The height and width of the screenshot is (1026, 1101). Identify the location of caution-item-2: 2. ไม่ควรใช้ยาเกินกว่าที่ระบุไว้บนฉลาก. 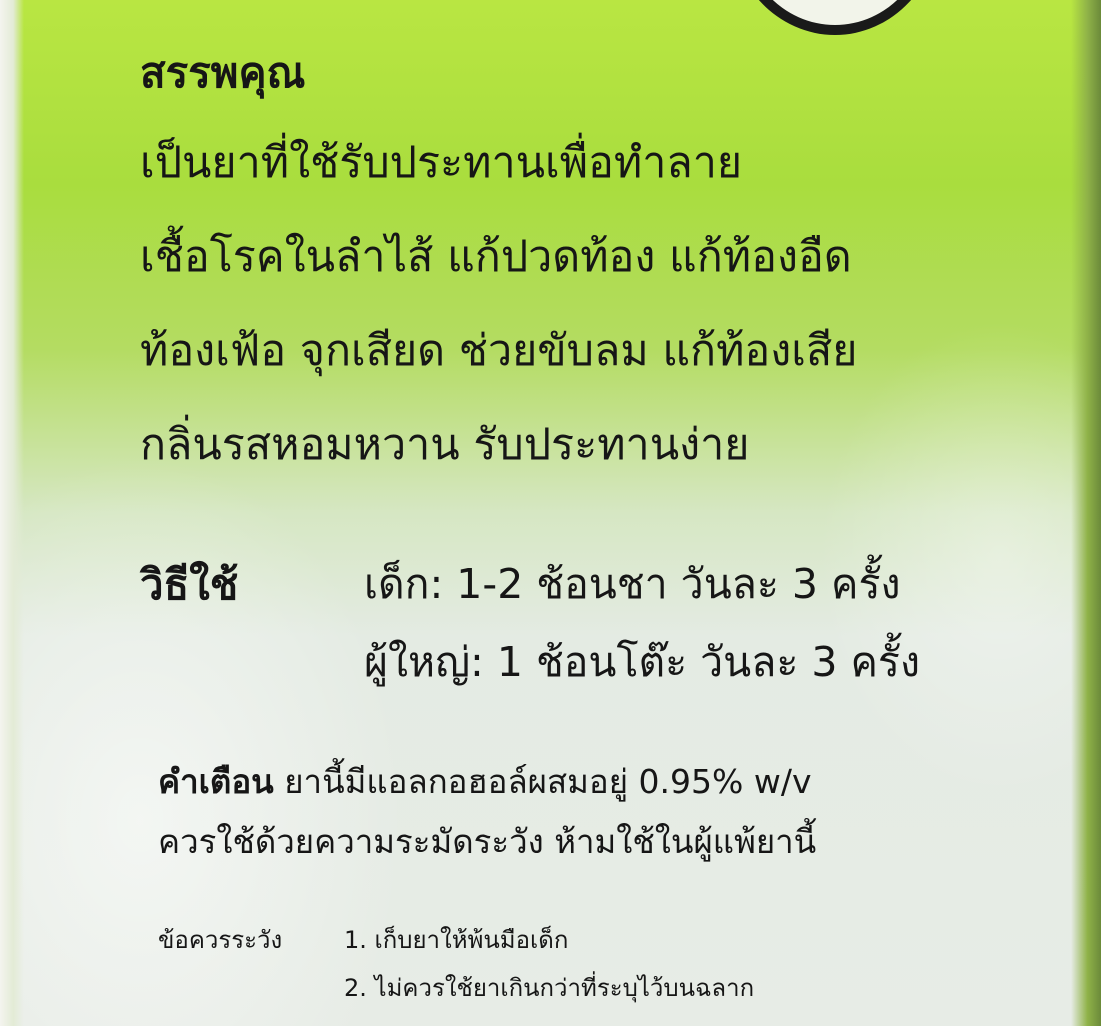
(549, 988).